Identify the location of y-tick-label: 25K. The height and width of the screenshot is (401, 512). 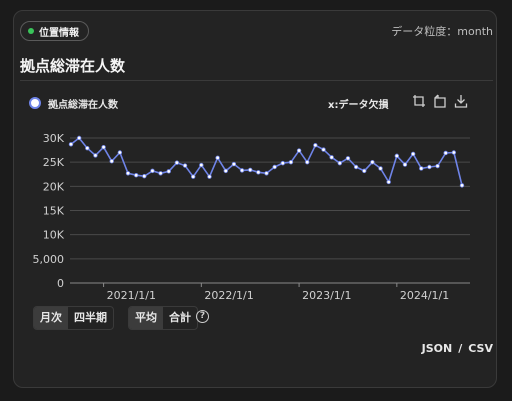
(54, 162).